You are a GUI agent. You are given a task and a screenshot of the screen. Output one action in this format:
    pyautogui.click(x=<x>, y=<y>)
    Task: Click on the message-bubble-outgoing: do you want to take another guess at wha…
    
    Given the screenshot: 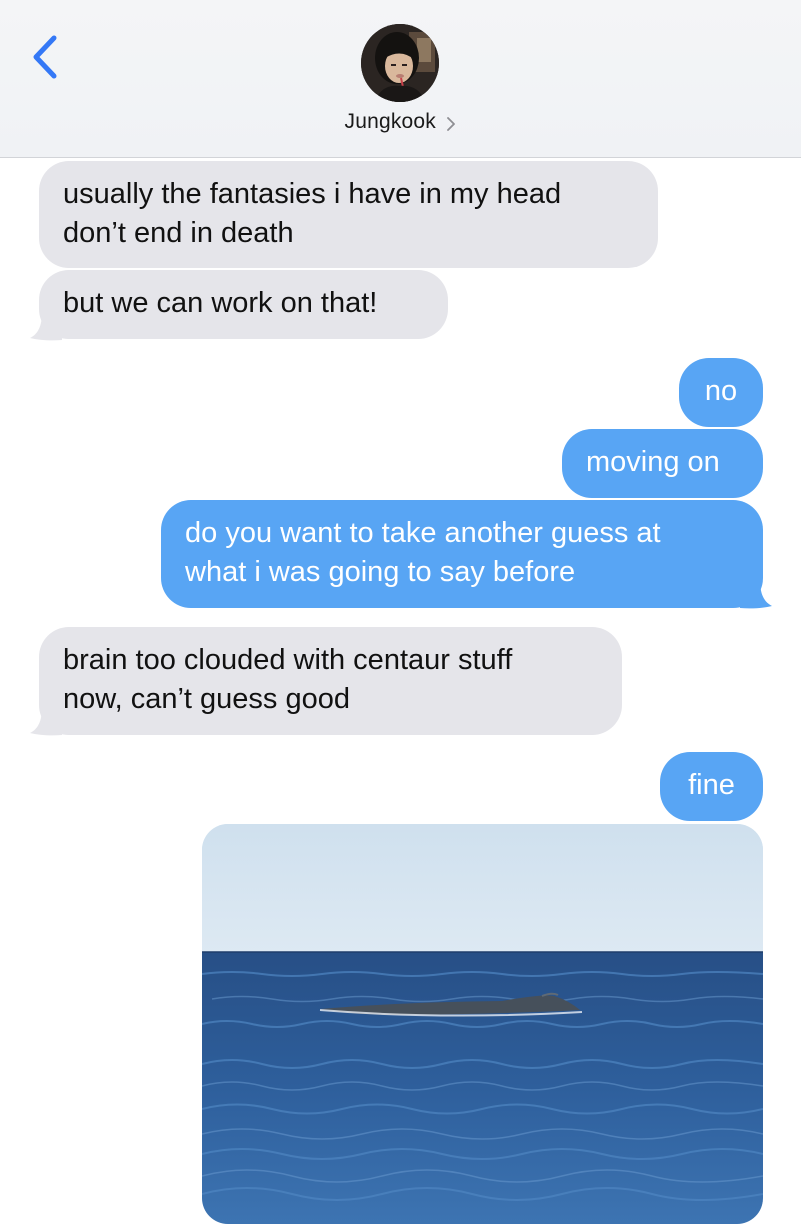 What is the action you would take?
    pyautogui.click(x=462, y=554)
    